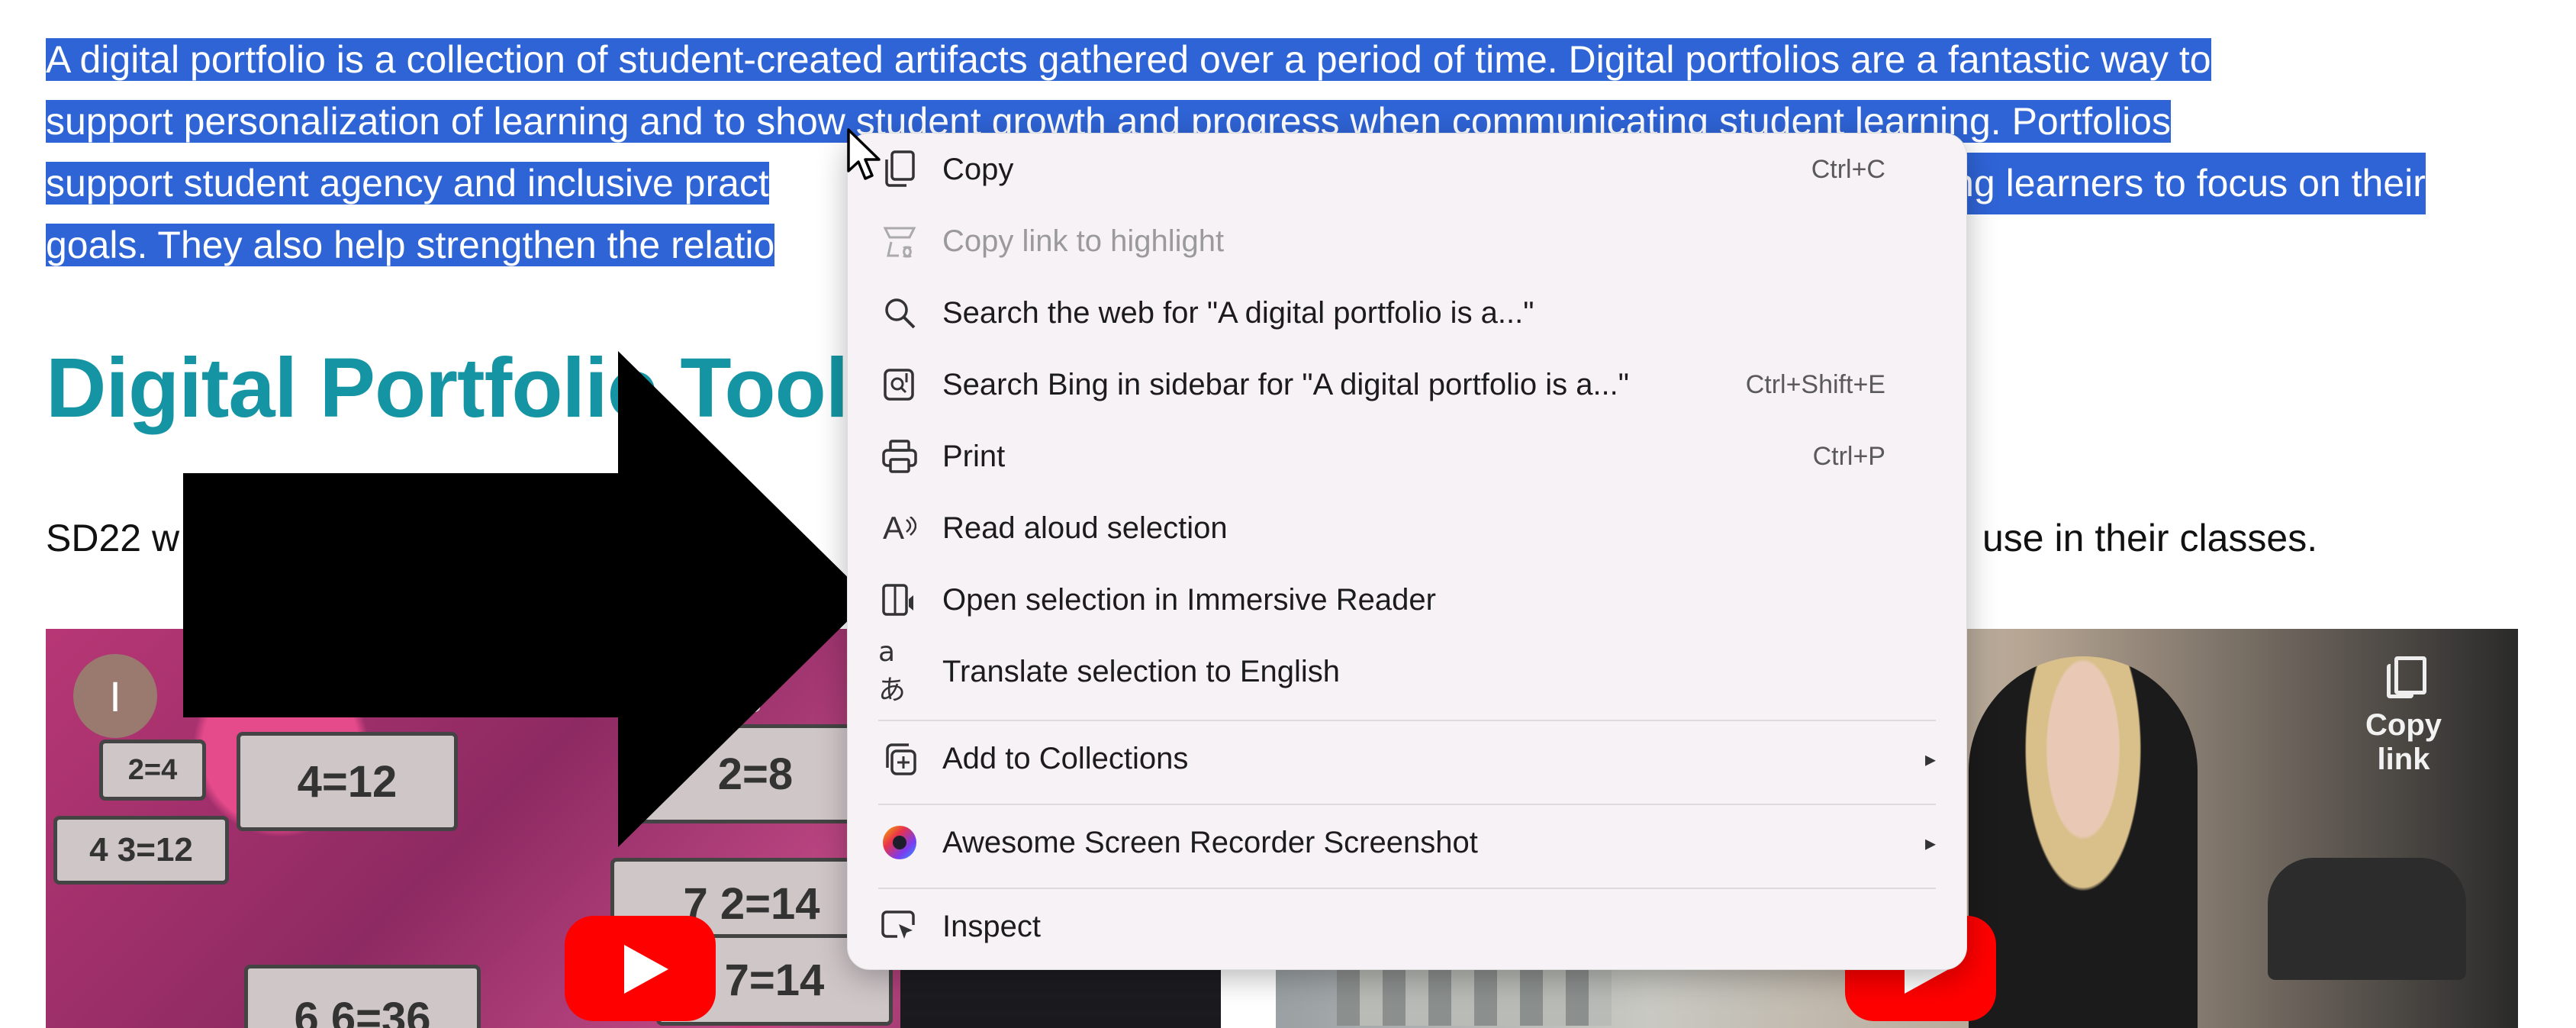  I want to click on menu-item-copy: Copy Ctrl+C, so click(1407, 169).